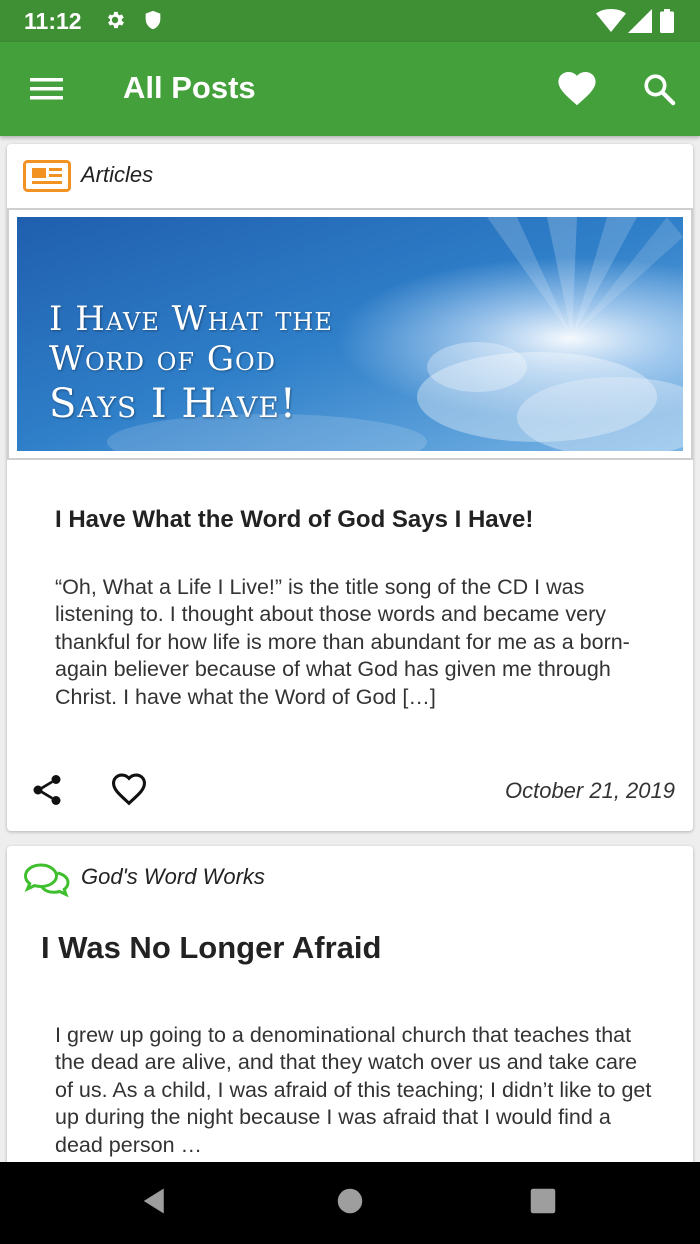  Describe the element at coordinates (115, 22) in the screenshot. I see `gear-icon` at that location.